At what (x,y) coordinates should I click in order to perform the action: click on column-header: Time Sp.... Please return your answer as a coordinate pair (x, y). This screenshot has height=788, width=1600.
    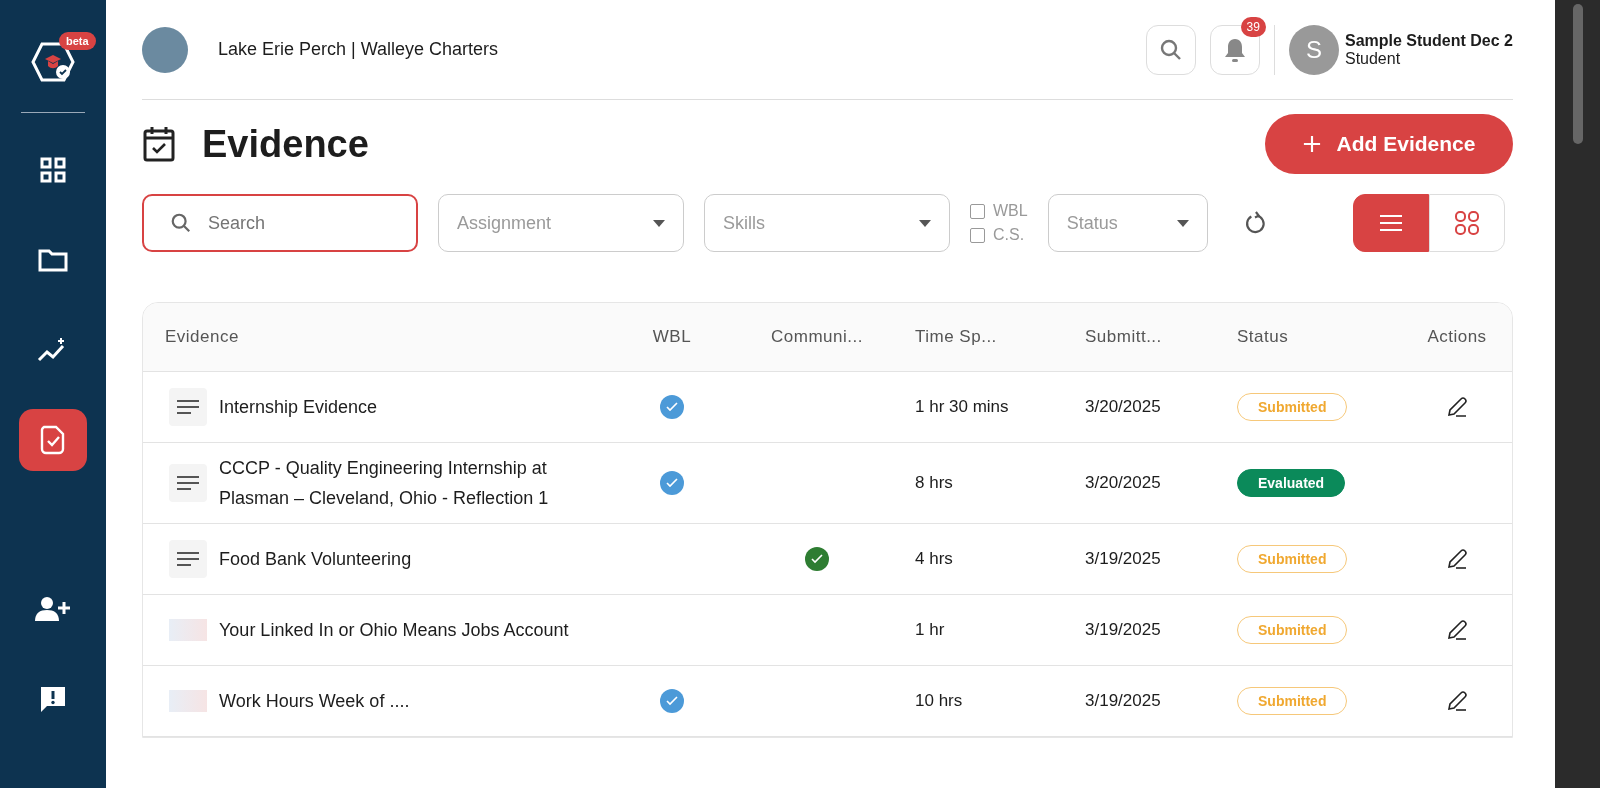
    Looking at the image, I should click on (956, 337).